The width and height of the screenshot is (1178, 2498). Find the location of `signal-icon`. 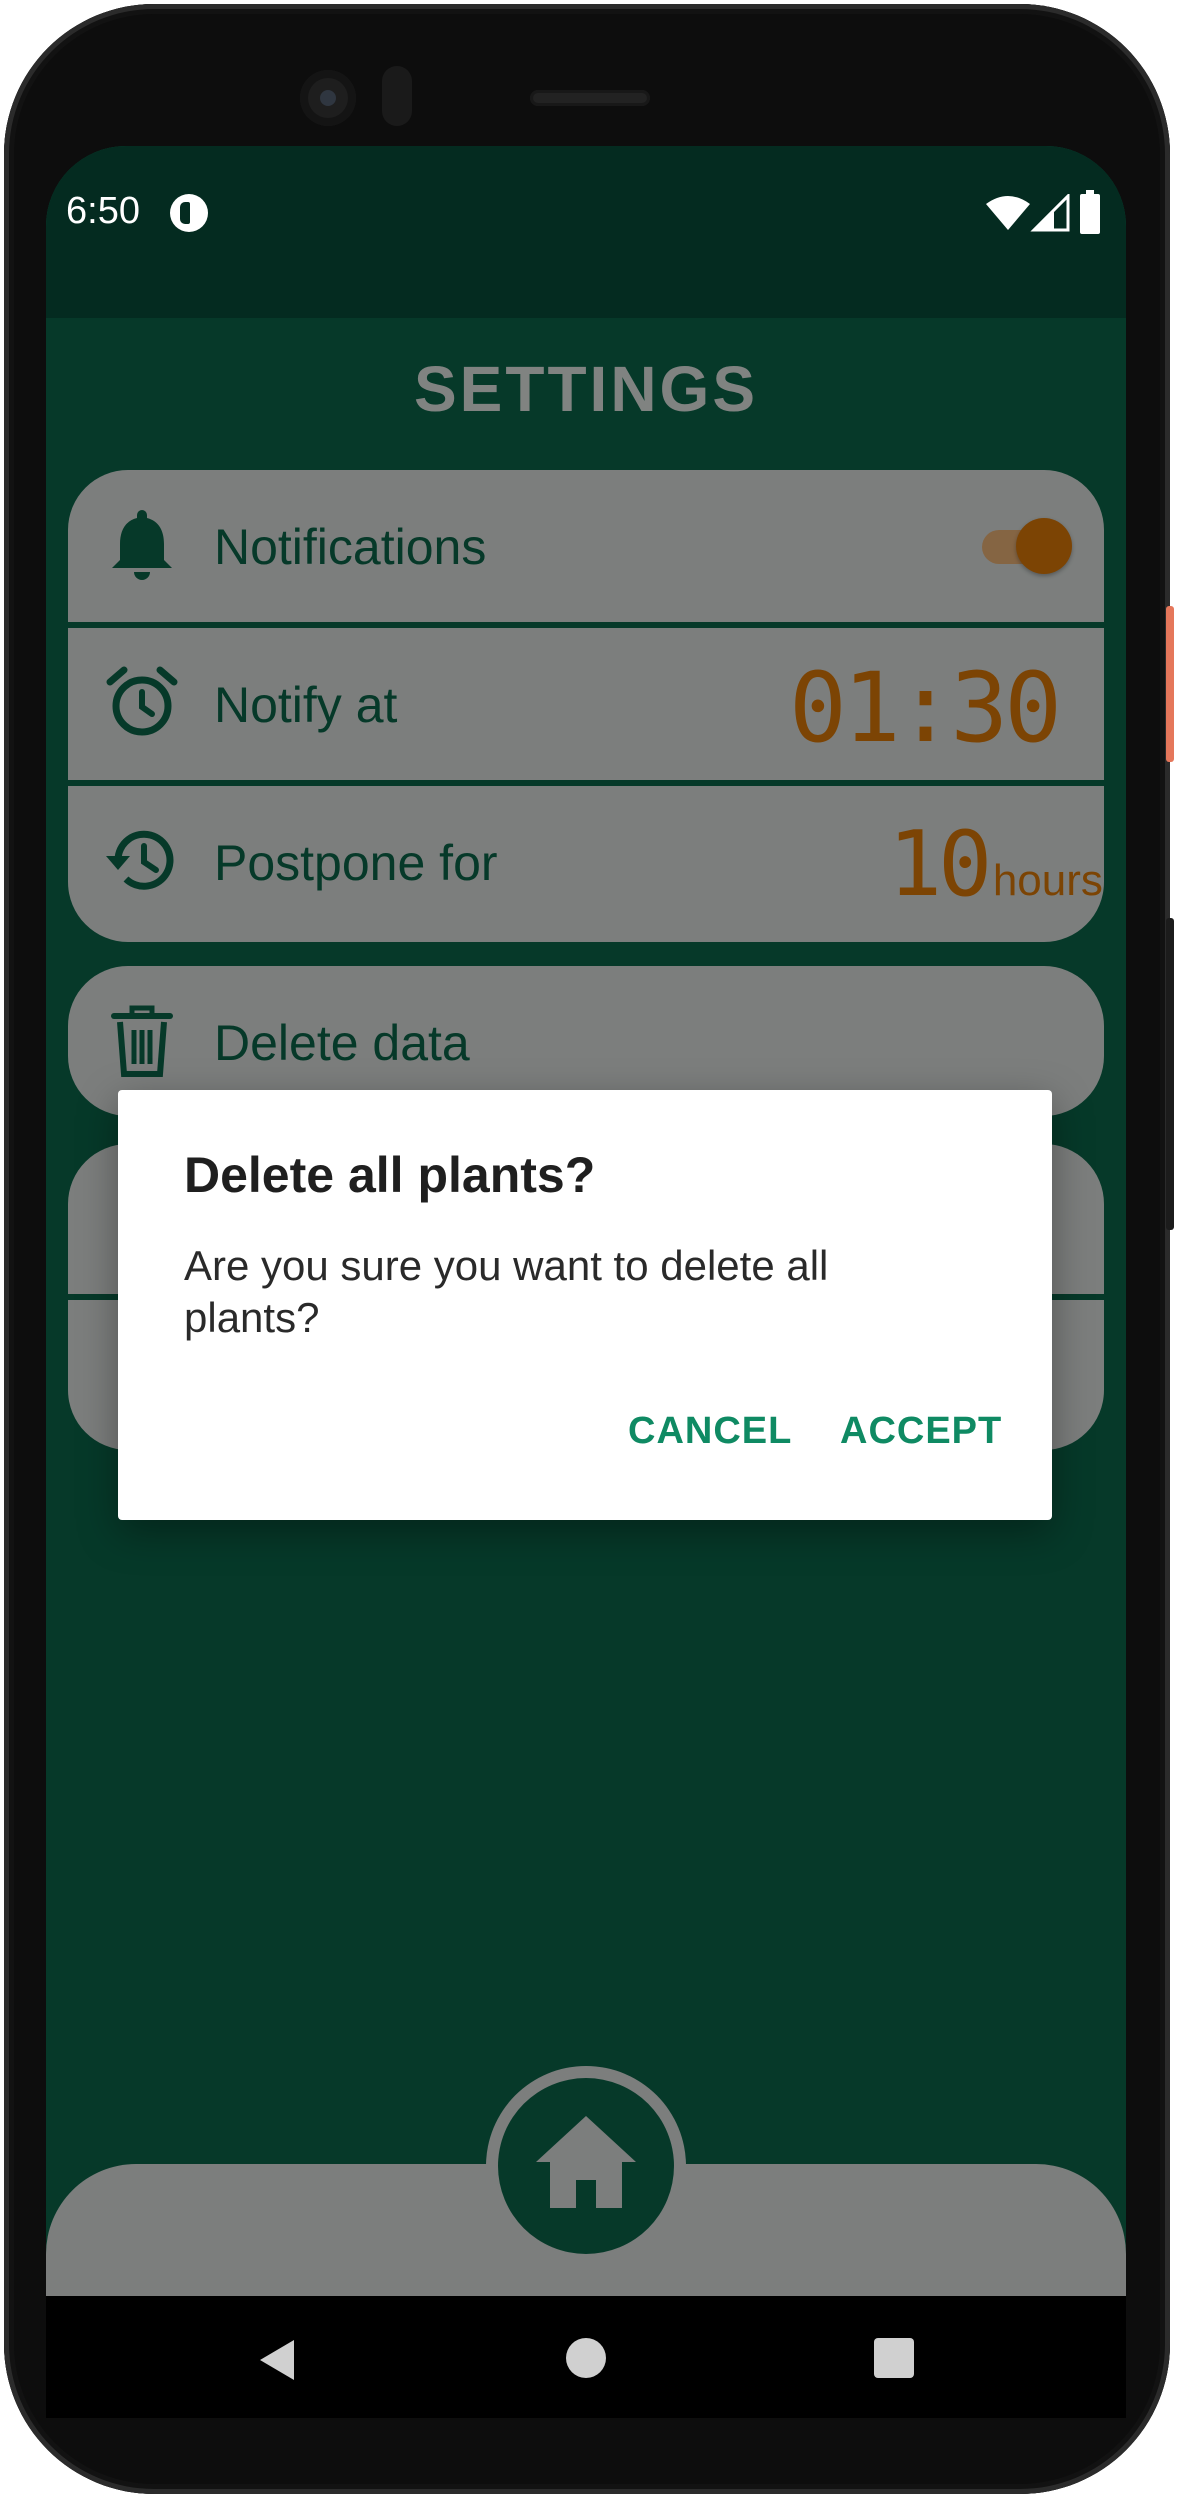

signal-icon is located at coordinates (1050, 213).